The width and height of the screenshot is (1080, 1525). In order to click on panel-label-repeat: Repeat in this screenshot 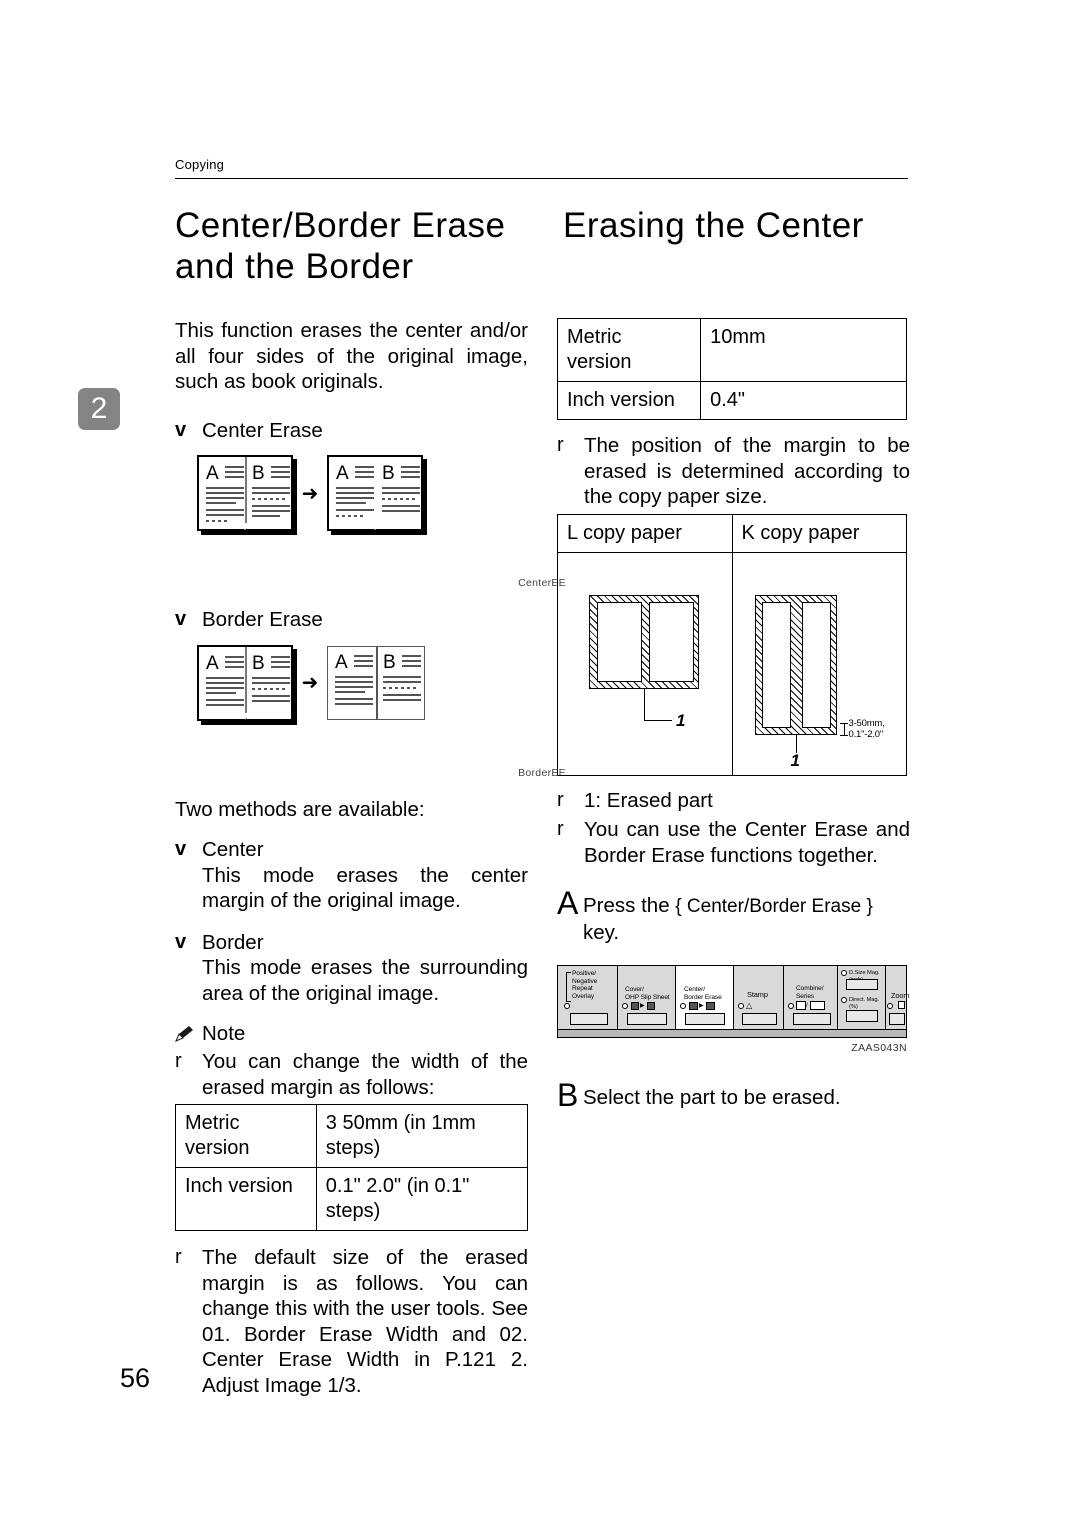, I will do `click(582, 988)`.